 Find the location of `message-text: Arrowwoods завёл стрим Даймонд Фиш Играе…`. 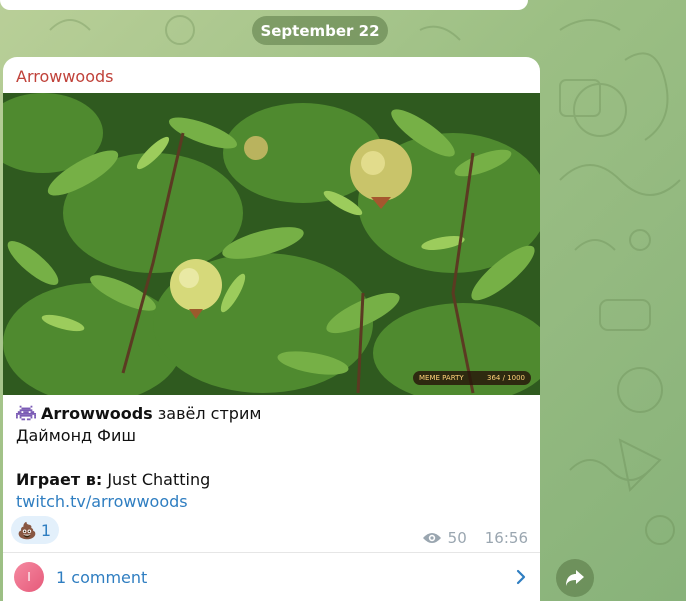

message-text: Arrowwoods завёл стрим Даймонд Фиш Играе… is located at coordinates (271, 458).